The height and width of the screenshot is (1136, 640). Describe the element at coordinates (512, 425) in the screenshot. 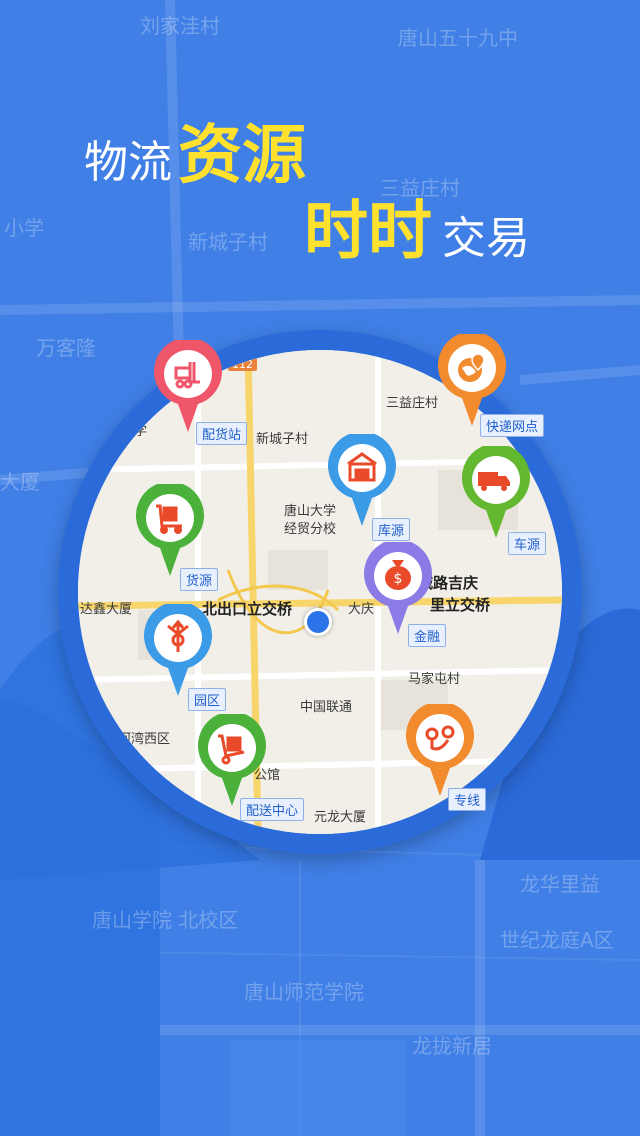

I see `pin-label-kuaidi: 快递网点` at that location.